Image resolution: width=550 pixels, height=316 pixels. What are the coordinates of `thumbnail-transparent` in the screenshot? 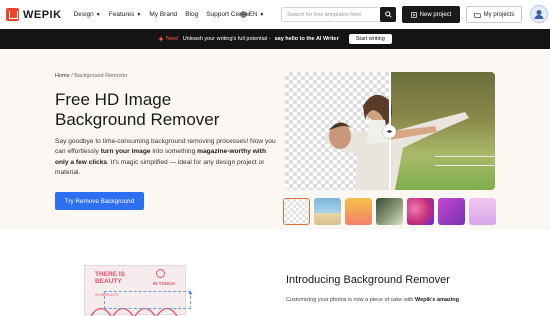 It's located at (296, 211).